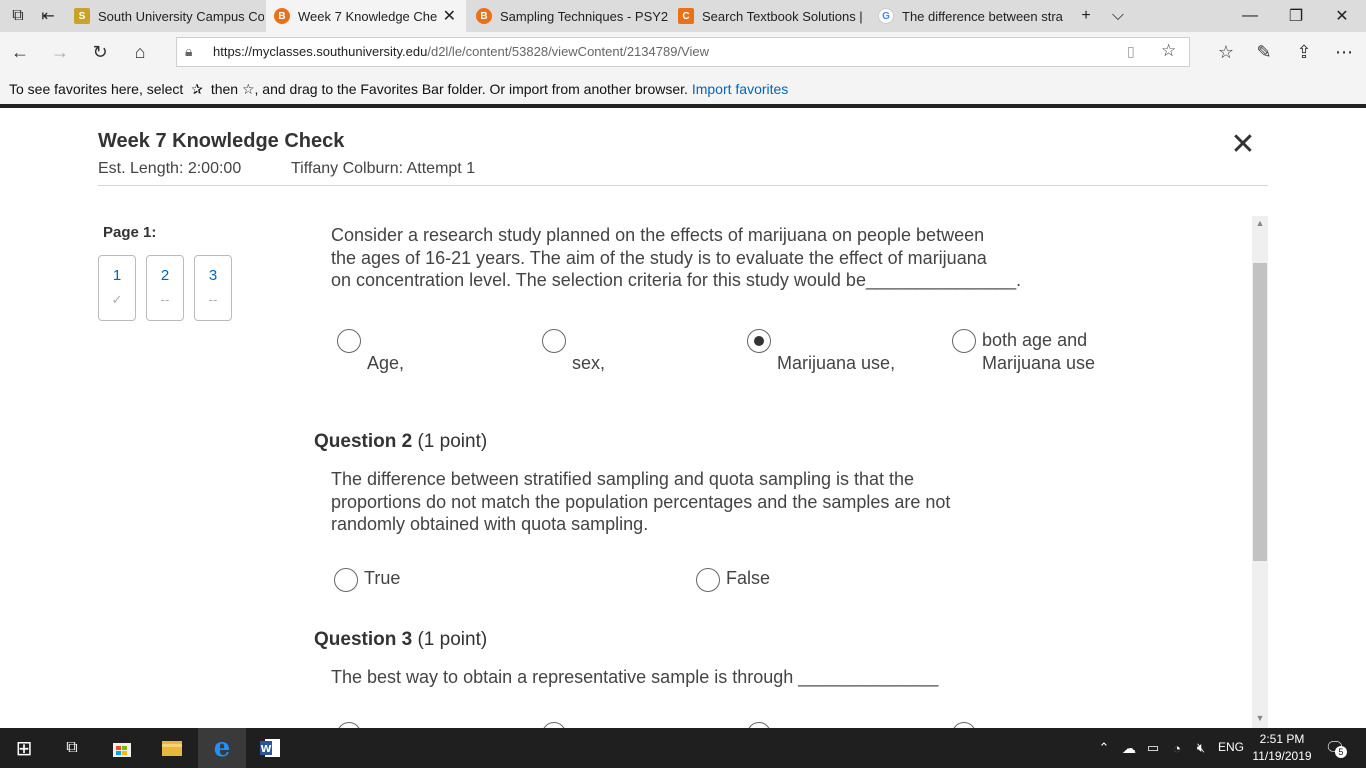  Describe the element at coordinates (1131, 51) in the screenshot. I see `reading-view-icon: ▯` at that location.